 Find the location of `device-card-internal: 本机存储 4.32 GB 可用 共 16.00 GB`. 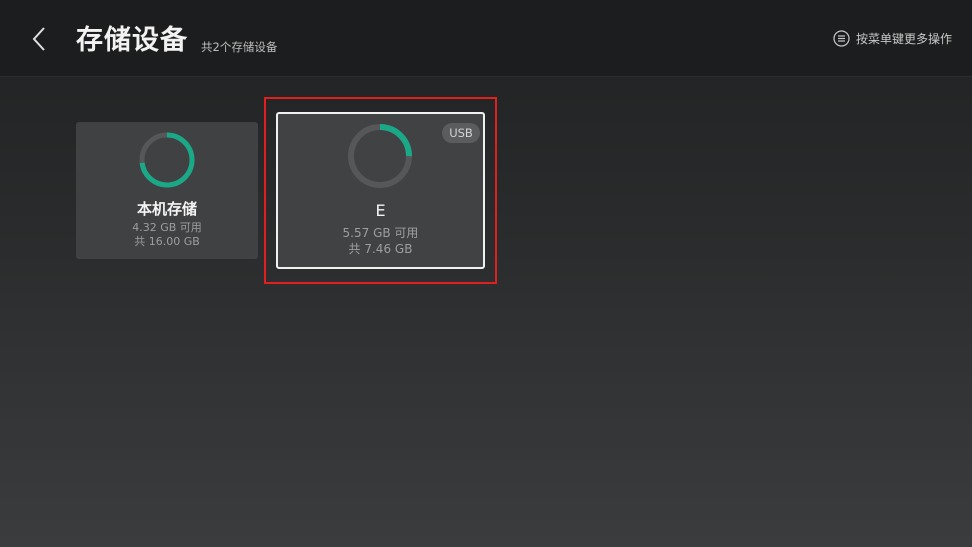

device-card-internal: 本机存储 4.32 GB 可用 共 16.00 GB is located at coordinates (167, 190).